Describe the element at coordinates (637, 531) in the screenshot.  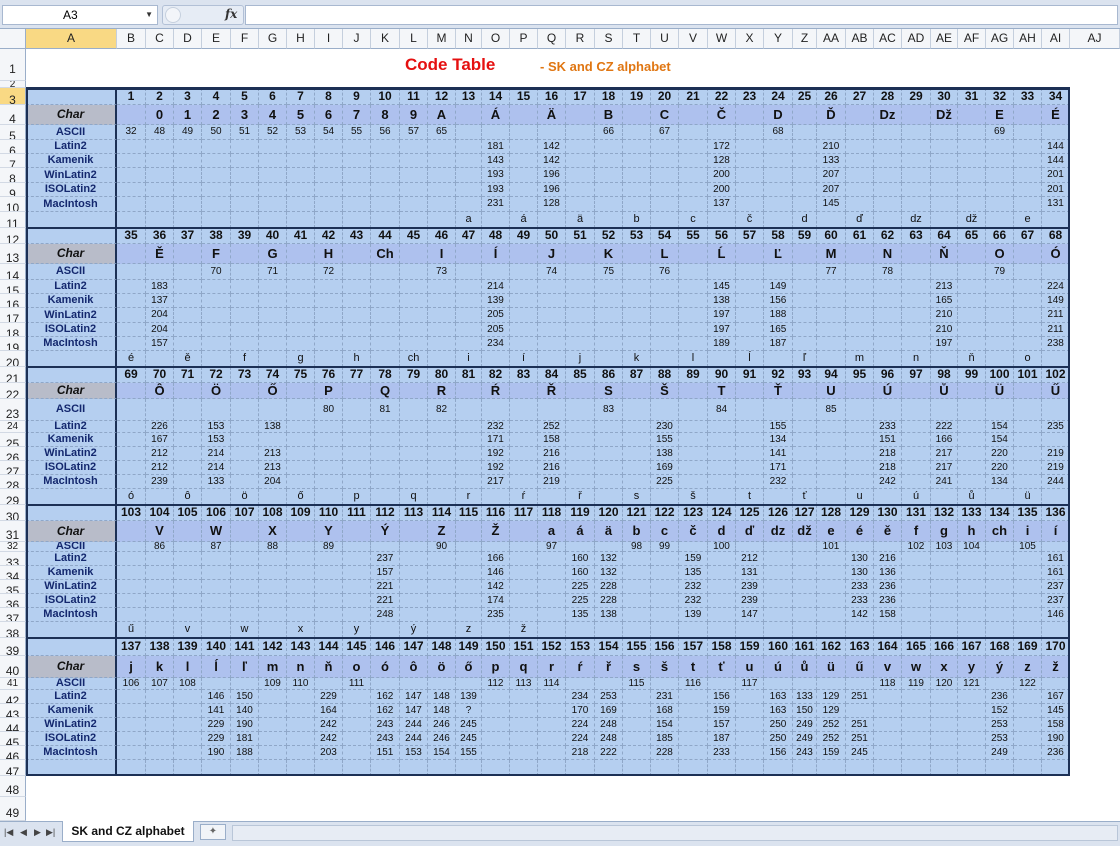
I see `char-cell: b` at that location.